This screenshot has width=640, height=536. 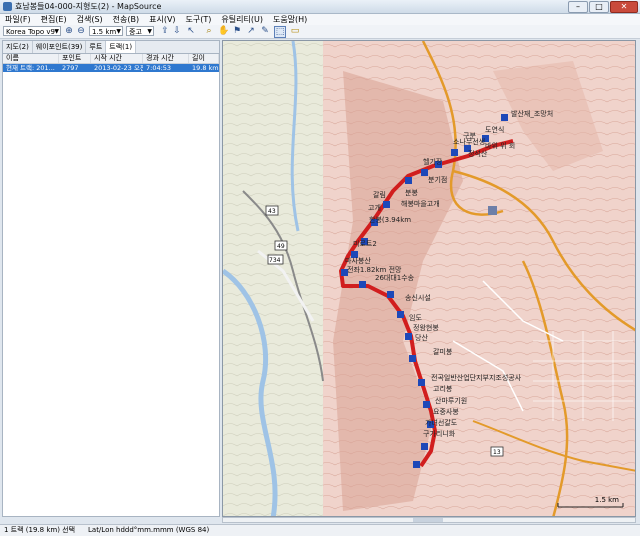 What do you see at coordinates (149, 530) in the screenshot?
I see `coordinate-format: Lat/Lon hddd°mm.mmm (WGS 84)` at bounding box center [149, 530].